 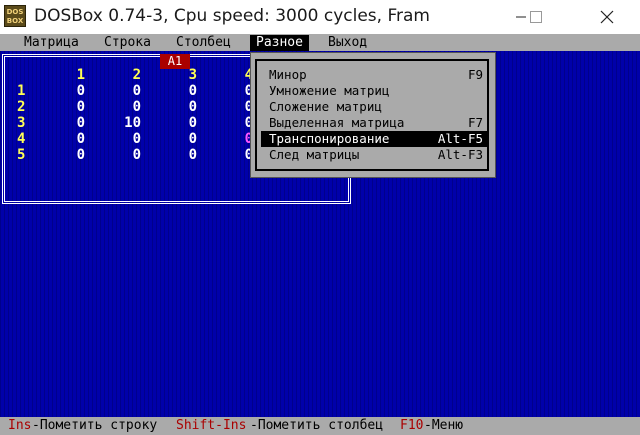 I want to click on menu-item-shortcut: Alt-F3, so click(x=460, y=154).